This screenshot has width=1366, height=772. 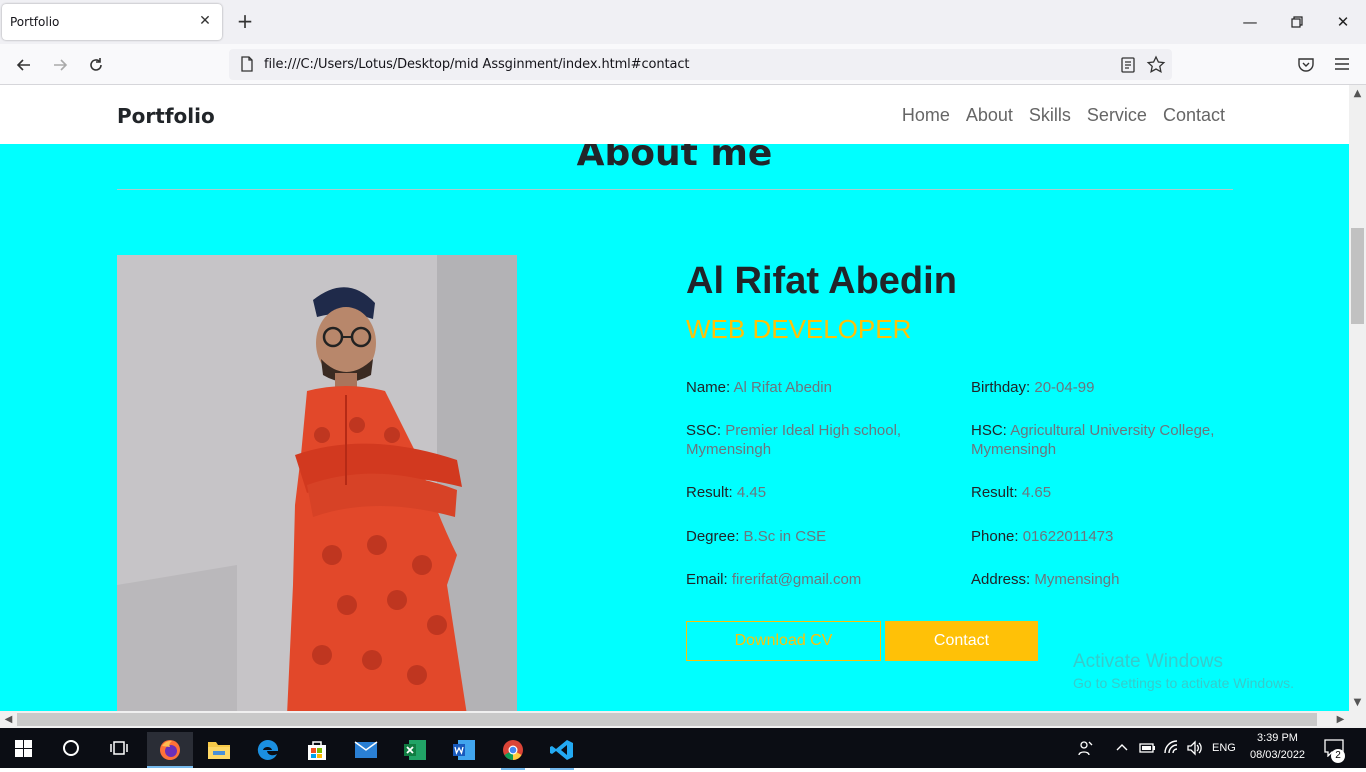 I want to click on info-value: Mymensingh, so click(x=1077, y=579).